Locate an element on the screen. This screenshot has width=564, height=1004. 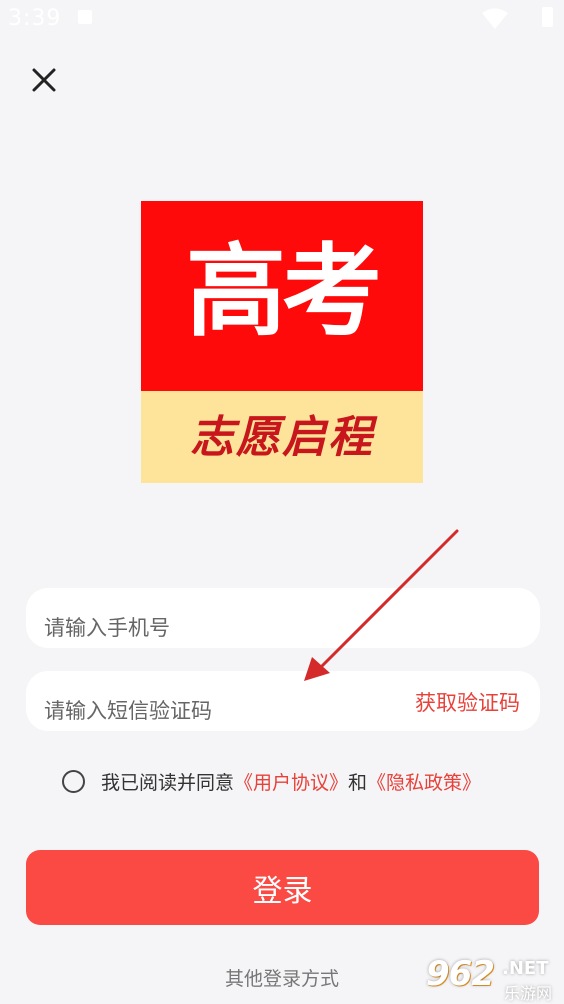
logo-subtitle: 志愿启程 is located at coordinates (282, 437).